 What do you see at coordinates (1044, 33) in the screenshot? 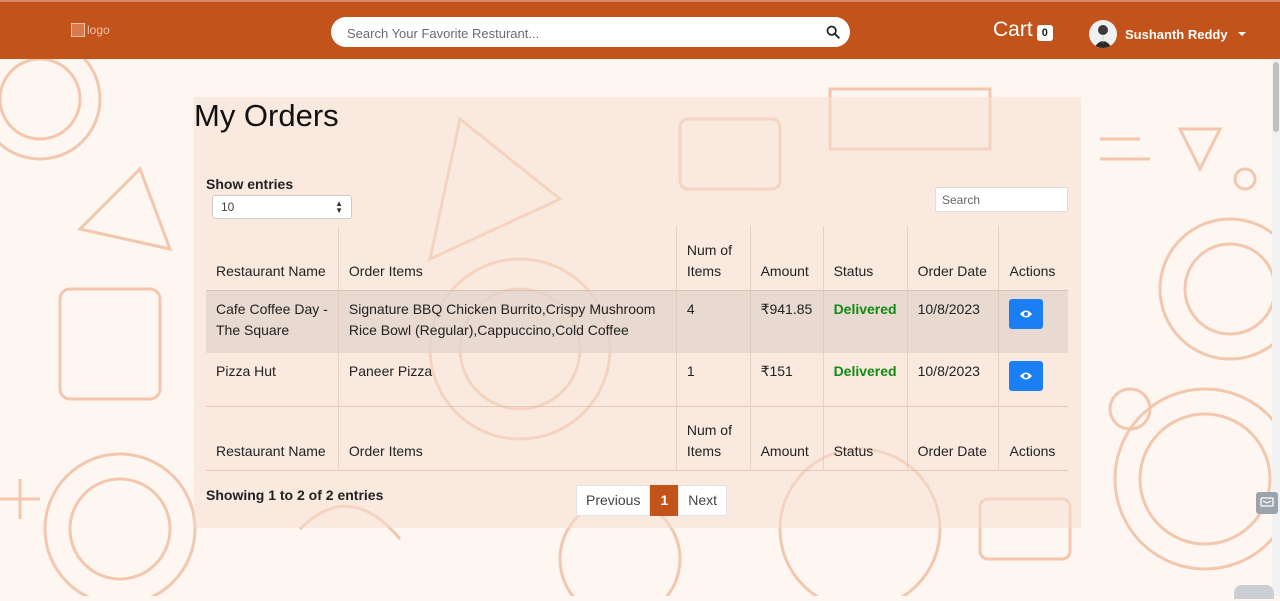
I see `cart-count-badge: 0` at bounding box center [1044, 33].